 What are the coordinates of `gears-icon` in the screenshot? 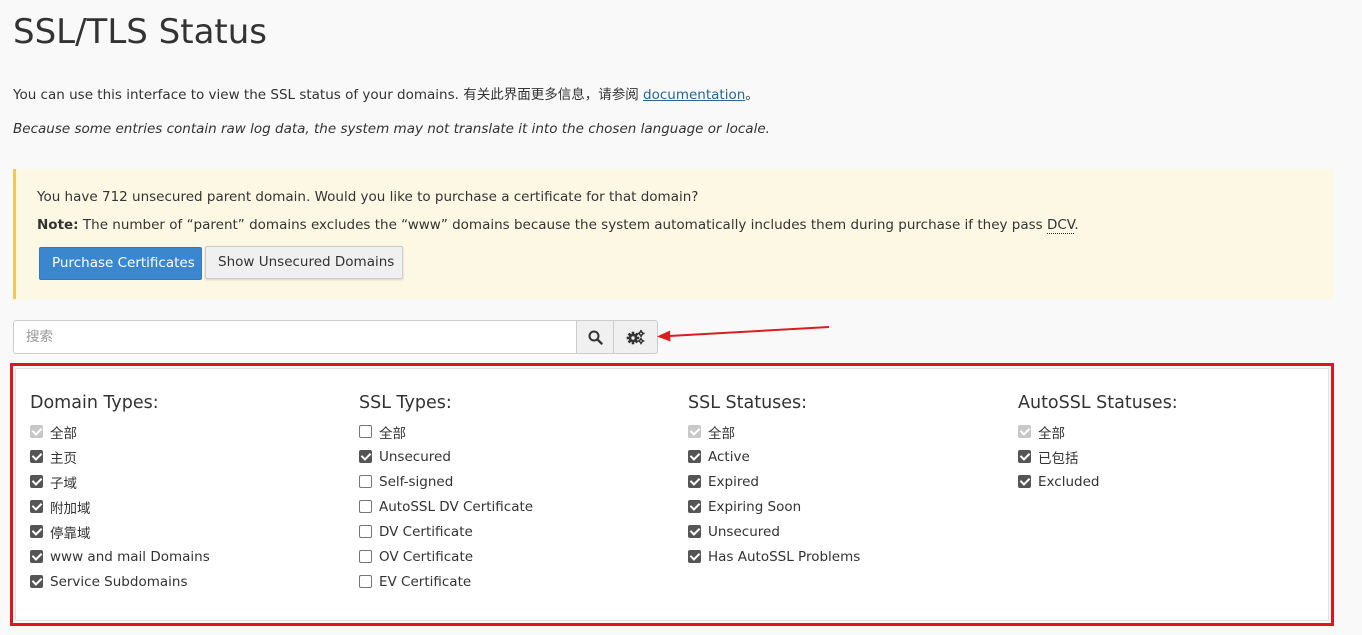 It's located at (635, 337).